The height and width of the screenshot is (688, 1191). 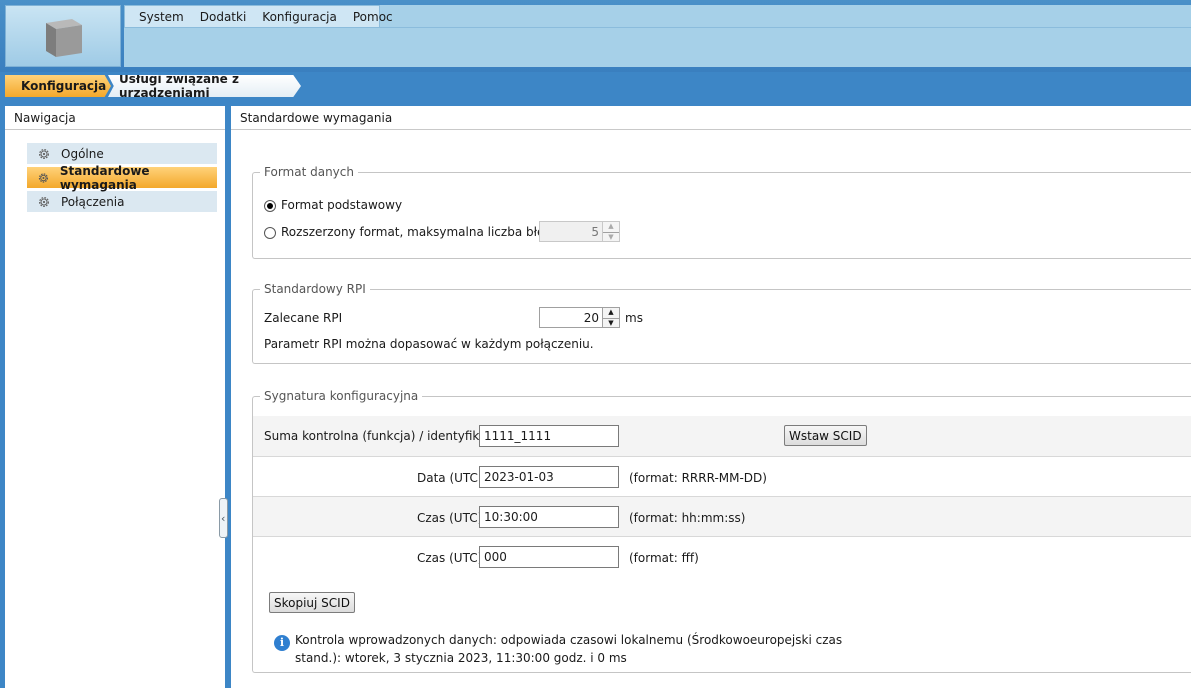 I want to click on navigation-list: Ogólne Standardowe wymagania Połączenia, so click(x=115, y=171).